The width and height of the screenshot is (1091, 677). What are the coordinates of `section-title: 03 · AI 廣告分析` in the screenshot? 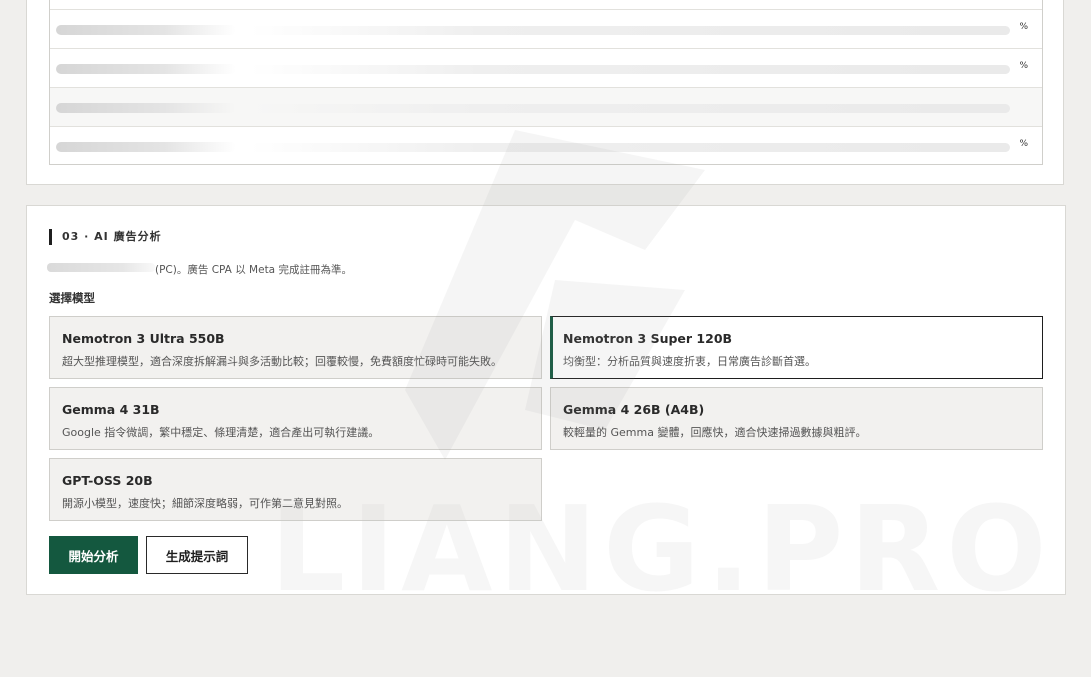 It's located at (105, 237).